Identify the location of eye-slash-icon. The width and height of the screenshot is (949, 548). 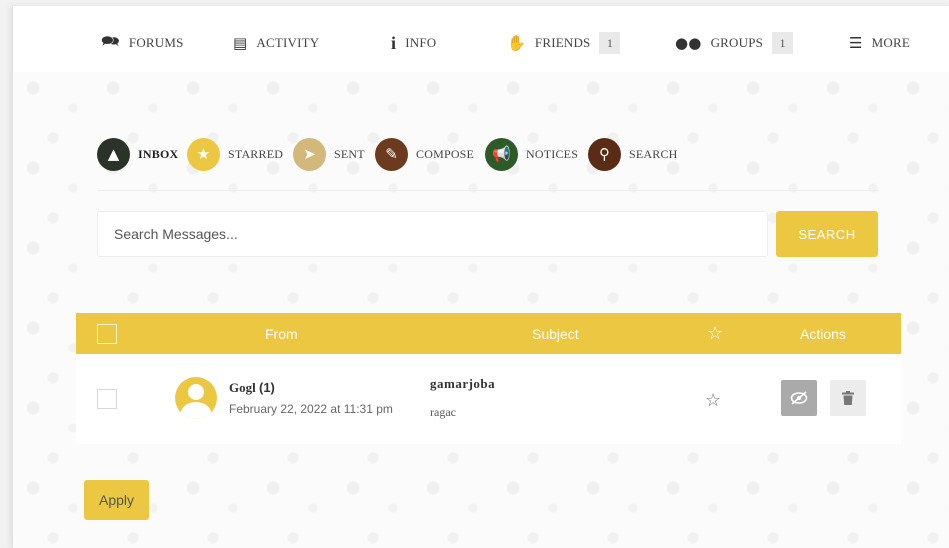
(799, 398).